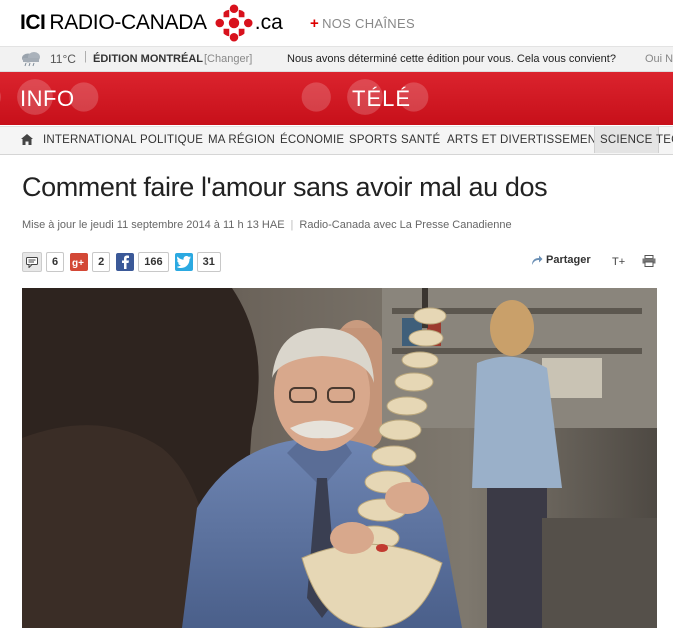  Describe the element at coordinates (618, 262) in the screenshot. I see `text-size-button: T+` at that location.